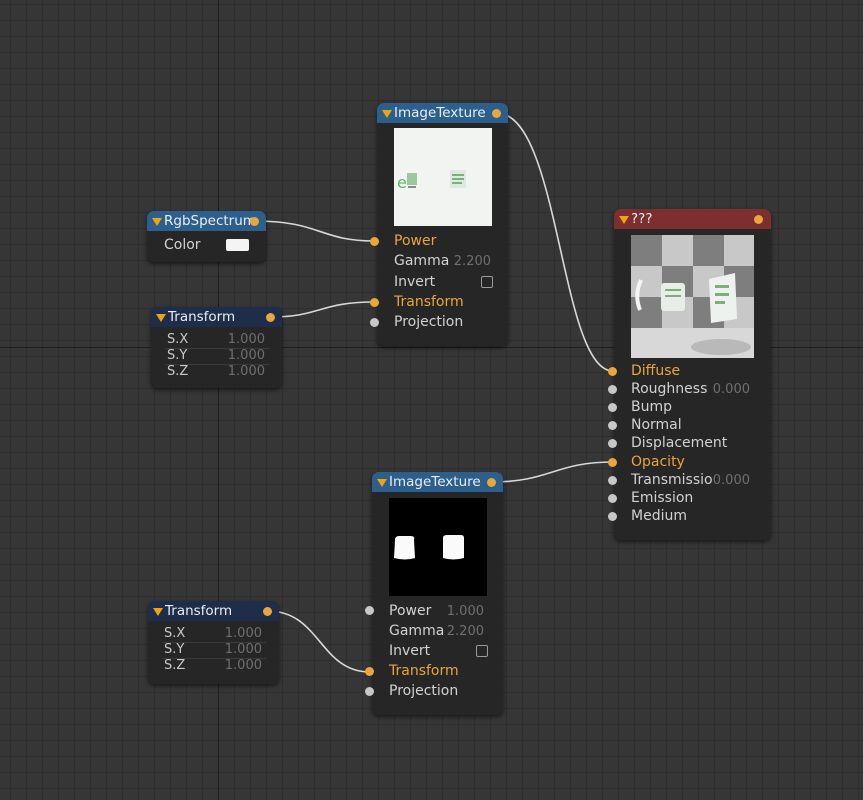 Image resolution: width=863 pixels, height=800 pixels. What do you see at coordinates (182, 245) in the screenshot?
I see `color-label: Color` at bounding box center [182, 245].